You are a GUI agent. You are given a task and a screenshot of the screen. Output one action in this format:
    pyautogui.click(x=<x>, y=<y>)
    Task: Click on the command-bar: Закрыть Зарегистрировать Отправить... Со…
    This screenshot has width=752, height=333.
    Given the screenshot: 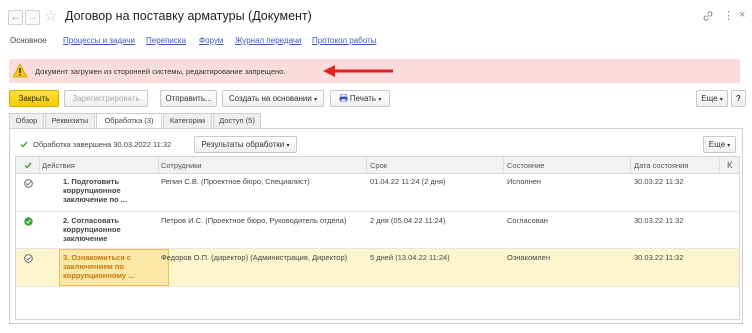 What is the action you would take?
    pyautogui.click(x=376, y=99)
    